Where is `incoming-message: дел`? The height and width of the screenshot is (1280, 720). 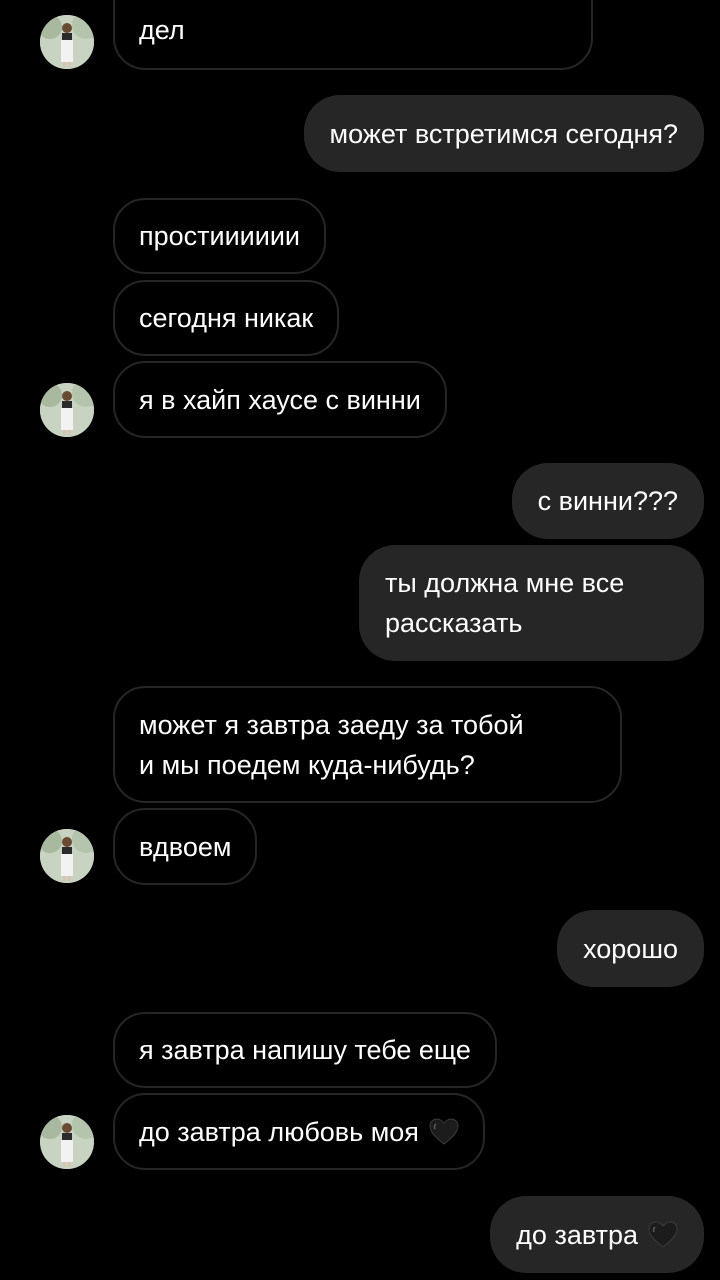
incoming-message: дел is located at coordinates (353, 35).